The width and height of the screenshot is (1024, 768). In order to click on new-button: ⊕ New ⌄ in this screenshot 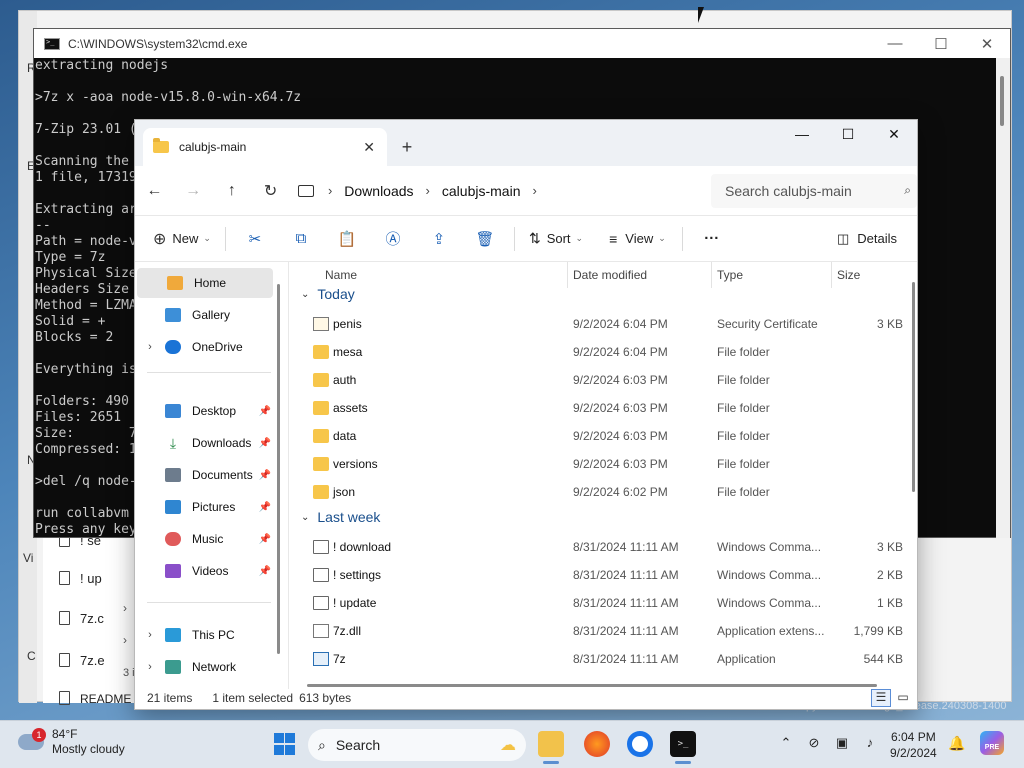, I will do `click(182, 239)`.